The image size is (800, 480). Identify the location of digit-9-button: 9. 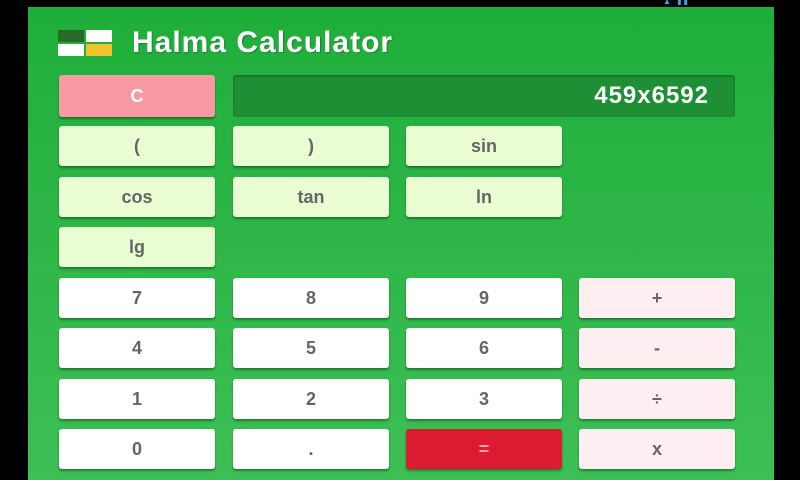
(484, 298).